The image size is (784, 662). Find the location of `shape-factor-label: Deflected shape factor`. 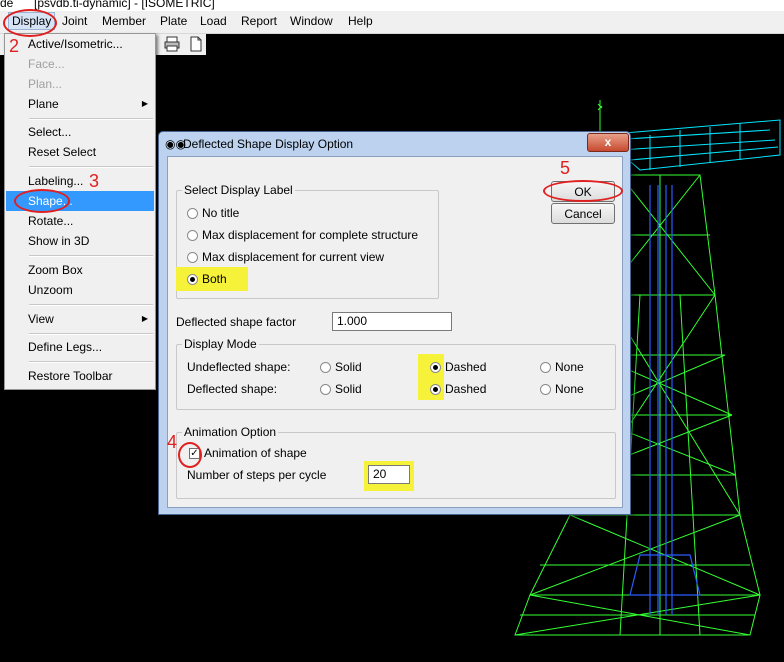

shape-factor-label: Deflected shape factor is located at coordinates (236, 322).